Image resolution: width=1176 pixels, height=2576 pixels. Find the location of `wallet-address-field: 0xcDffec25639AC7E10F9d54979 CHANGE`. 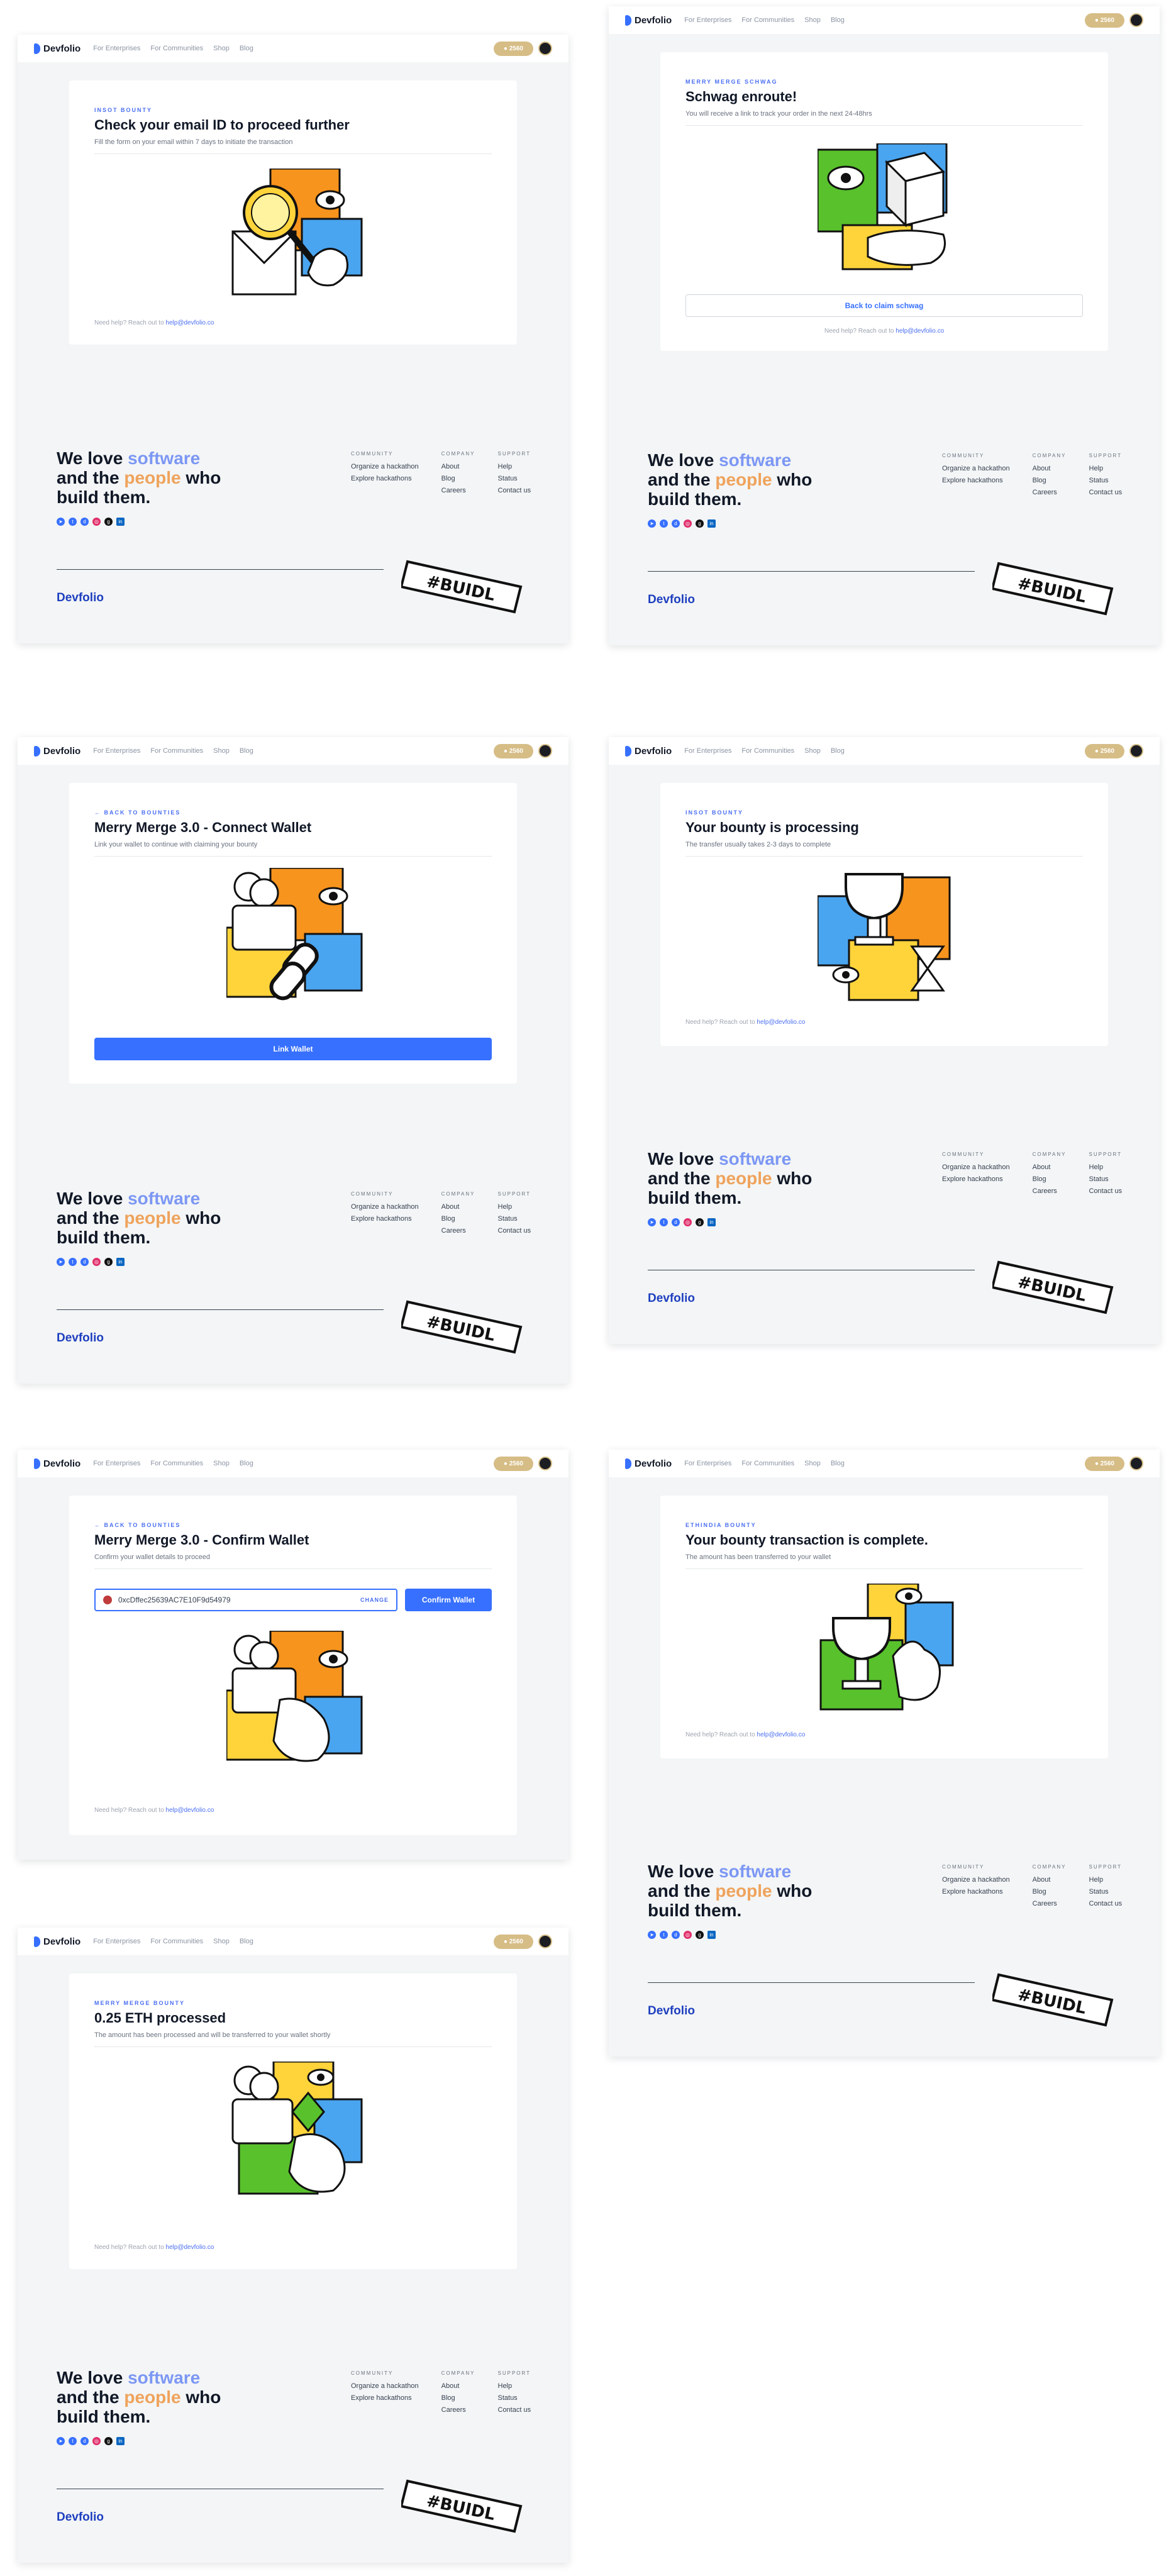

wallet-address-field: 0xcDffec25639AC7E10F9d54979 CHANGE is located at coordinates (245, 1600).